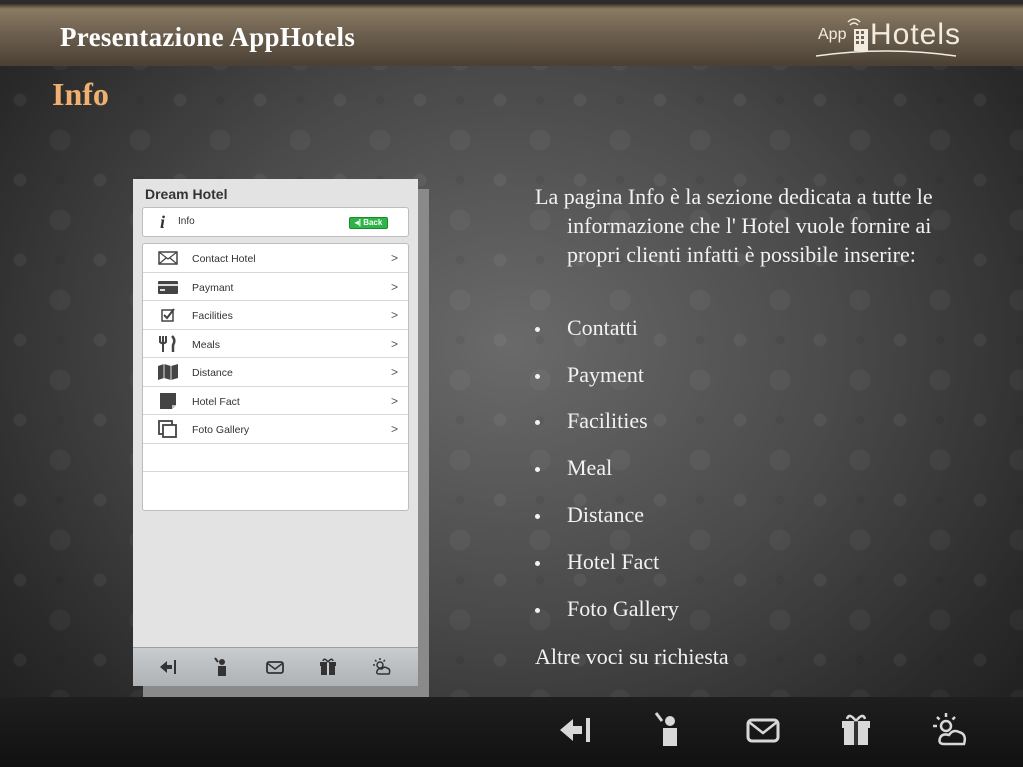 The image size is (1023, 767). Describe the element at coordinates (590, 467) in the screenshot. I see `bullet-text: Meal` at that location.